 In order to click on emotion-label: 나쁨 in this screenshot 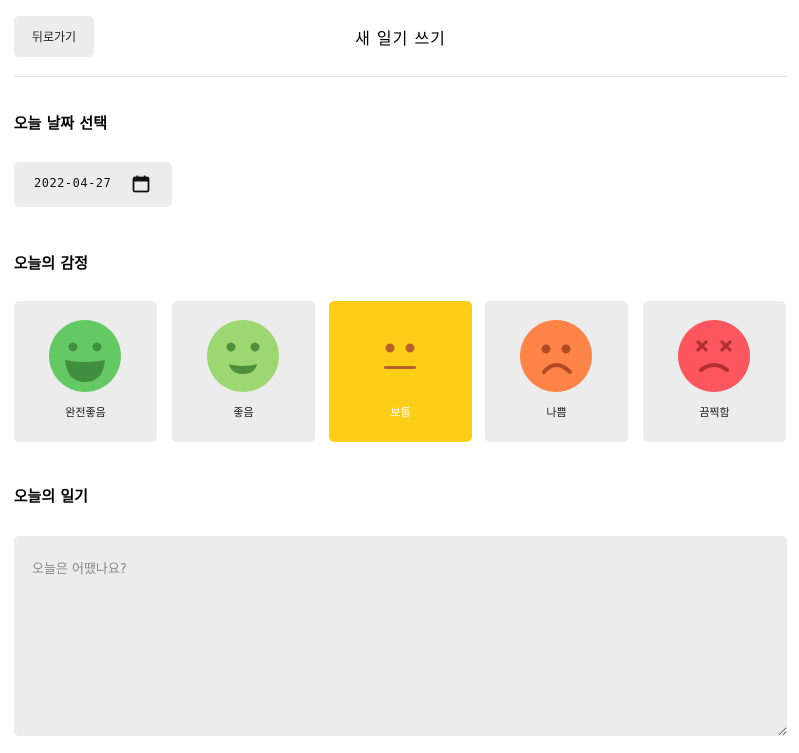, I will do `click(556, 412)`.